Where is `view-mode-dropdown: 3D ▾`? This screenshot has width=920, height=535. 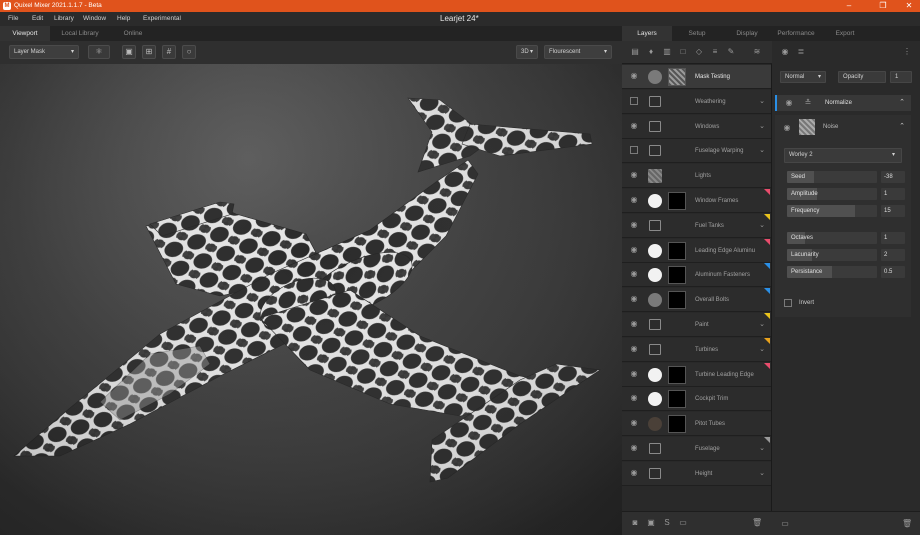
view-mode-dropdown: 3D ▾ is located at coordinates (527, 52).